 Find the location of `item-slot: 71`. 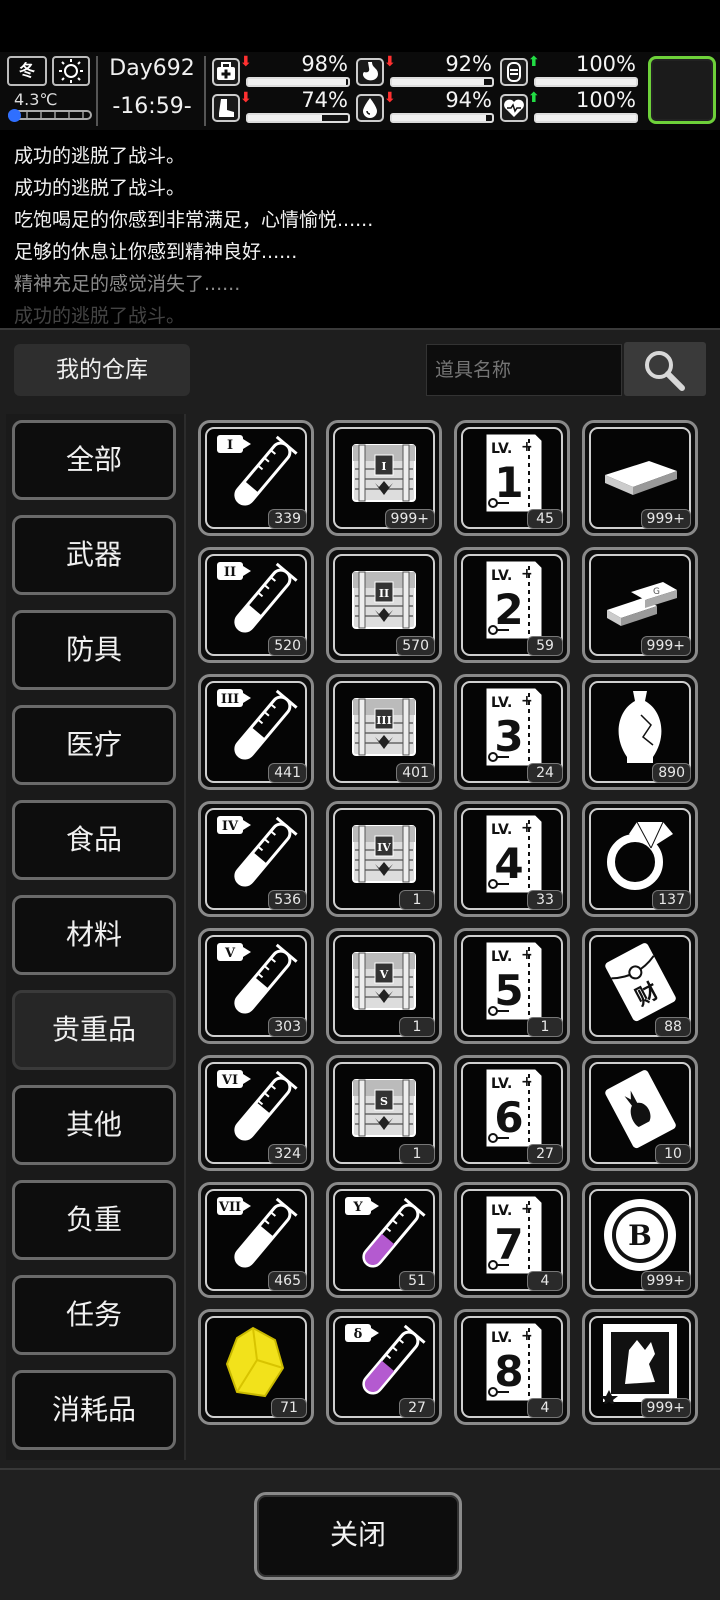

item-slot: 71 is located at coordinates (256, 1367).